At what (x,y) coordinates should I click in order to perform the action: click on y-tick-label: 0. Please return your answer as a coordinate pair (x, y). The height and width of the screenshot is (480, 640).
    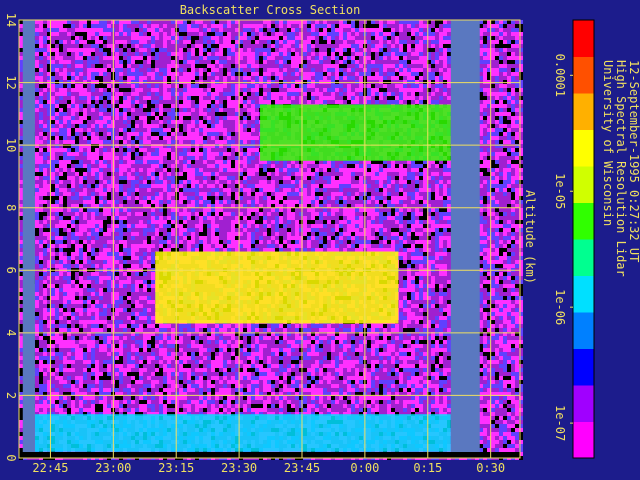
    Looking at the image, I should click on (11, 457).